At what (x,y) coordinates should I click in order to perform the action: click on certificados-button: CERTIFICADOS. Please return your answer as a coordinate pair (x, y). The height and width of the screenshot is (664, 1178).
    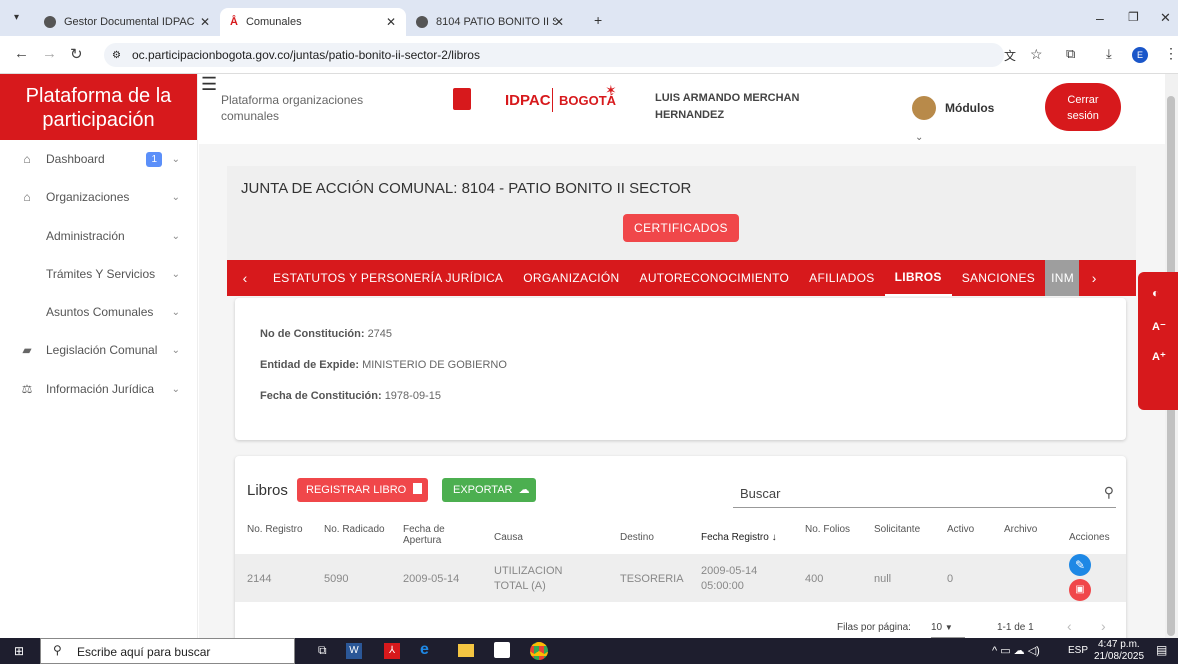
    Looking at the image, I should click on (681, 228).